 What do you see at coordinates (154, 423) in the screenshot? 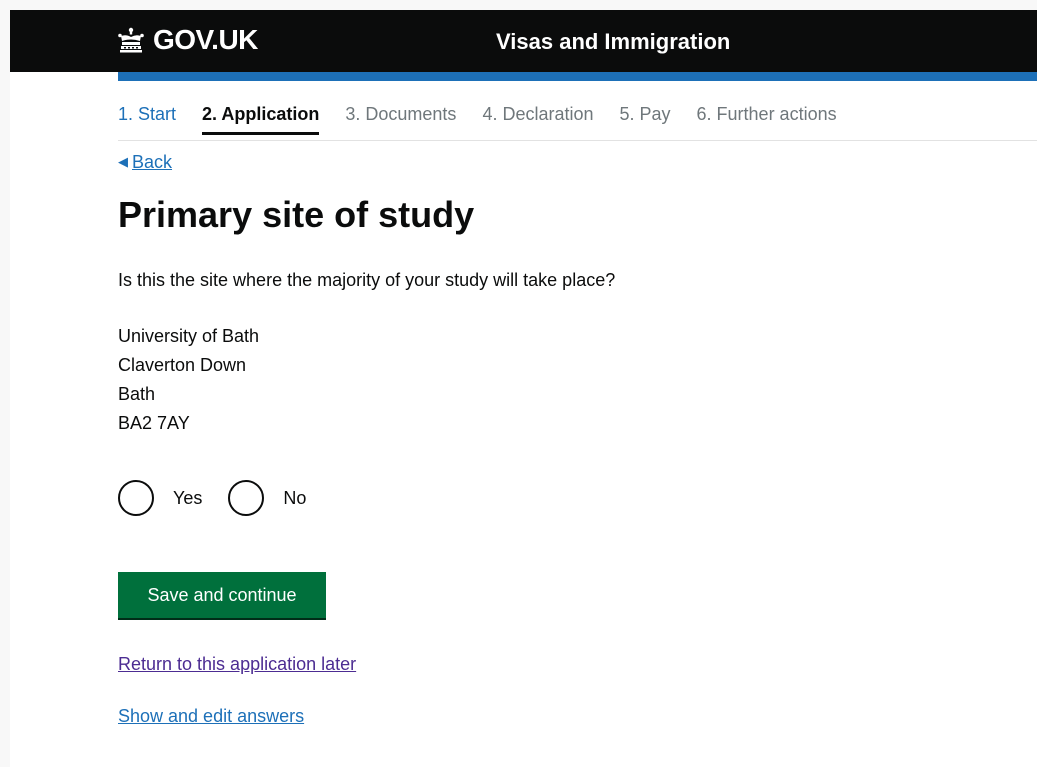
I see `address-line: BA2 7AY` at bounding box center [154, 423].